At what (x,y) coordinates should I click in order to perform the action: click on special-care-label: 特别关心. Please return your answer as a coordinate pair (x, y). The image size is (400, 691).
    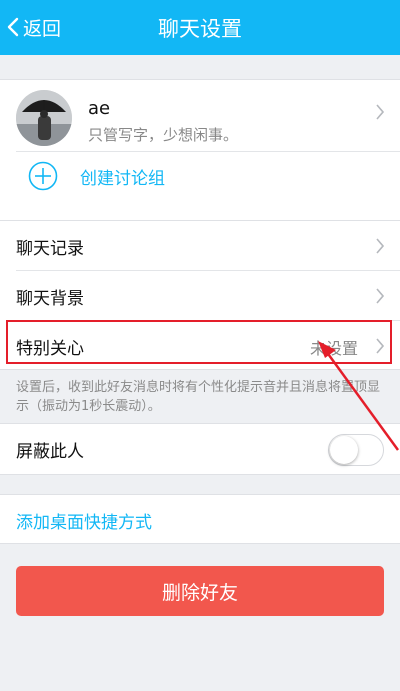
    Looking at the image, I should click on (50, 349).